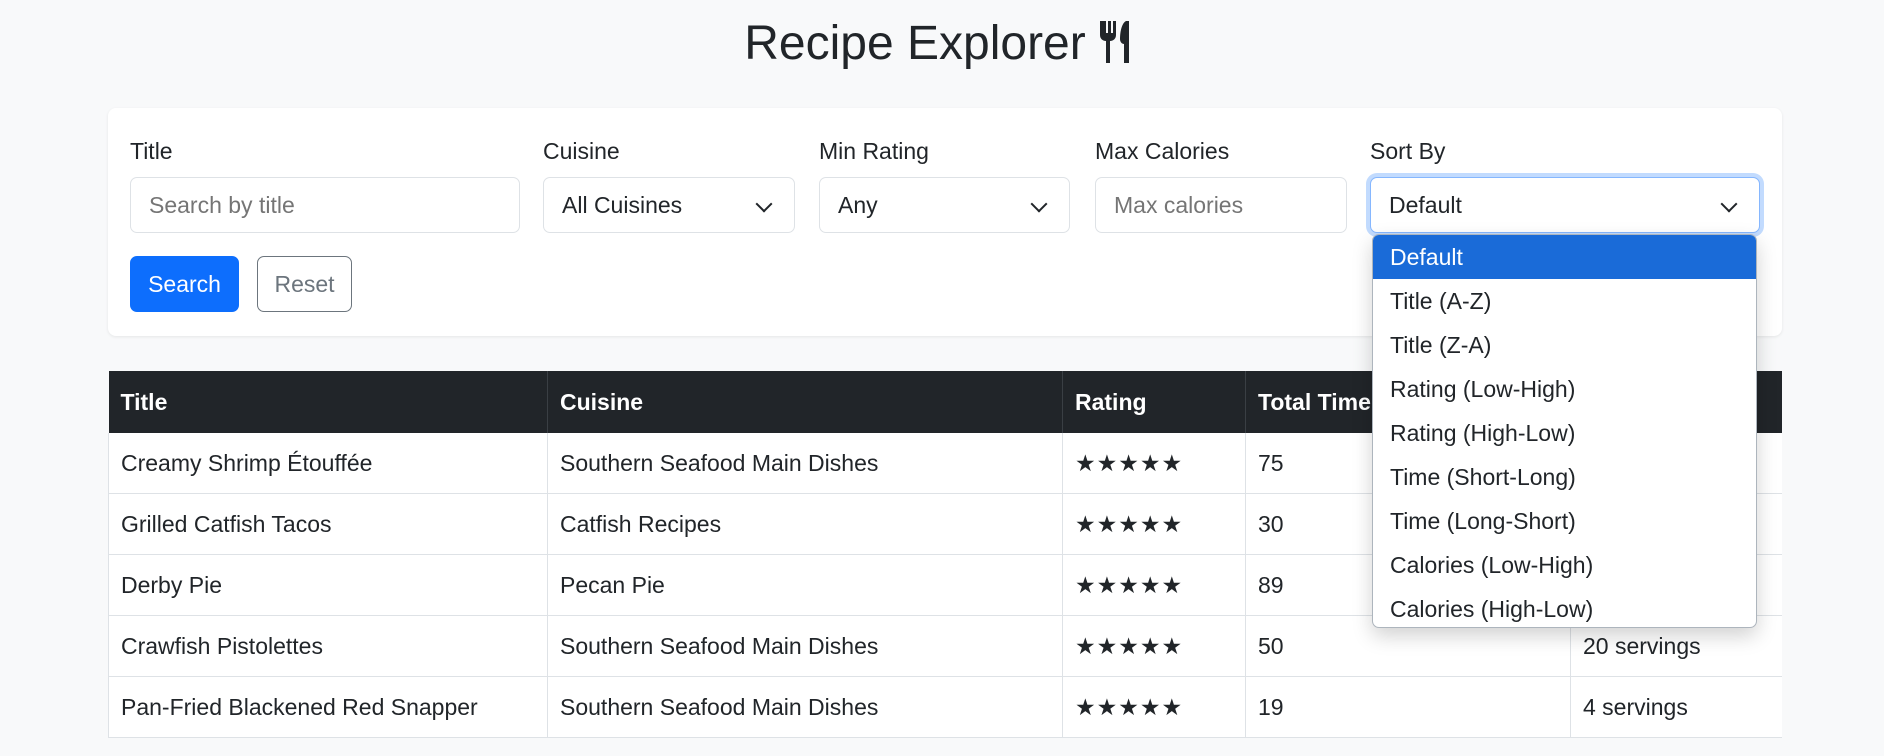 The height and width of the screenshot is (756, 1884). I want to click on recipe-title-cell: Derby Pie, so click(328, 585).